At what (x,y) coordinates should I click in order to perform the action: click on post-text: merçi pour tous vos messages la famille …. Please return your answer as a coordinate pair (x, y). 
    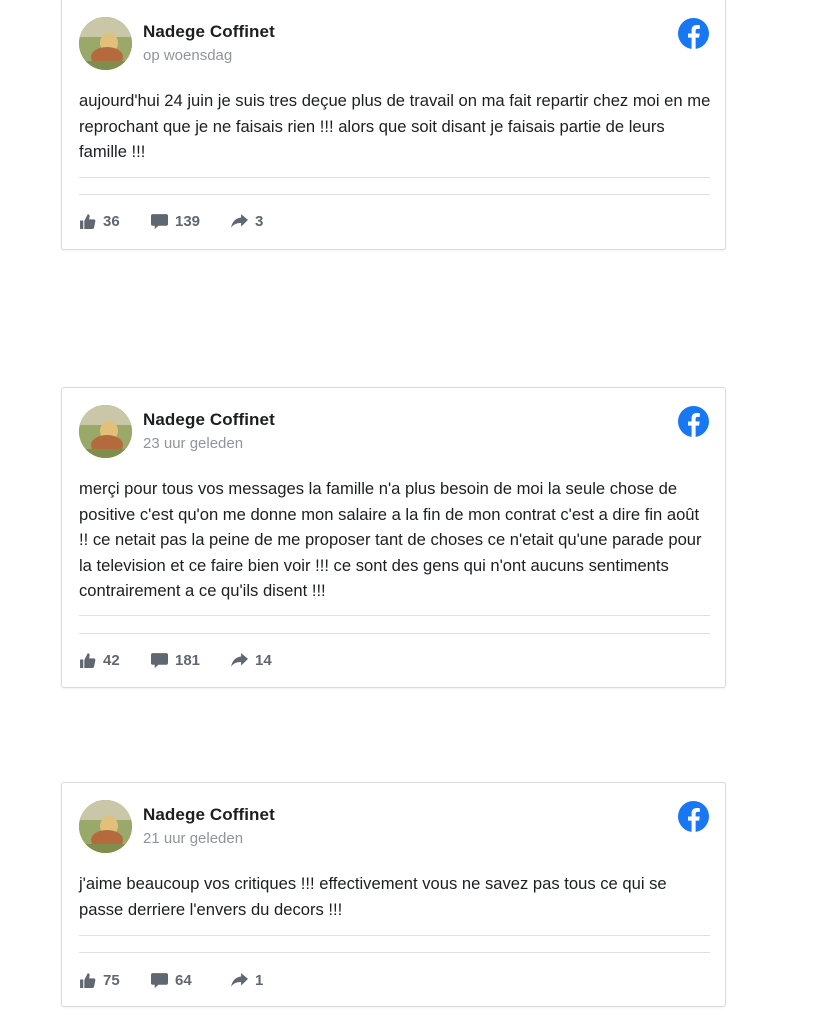
    Looking at the image, I should click on (390, 539).